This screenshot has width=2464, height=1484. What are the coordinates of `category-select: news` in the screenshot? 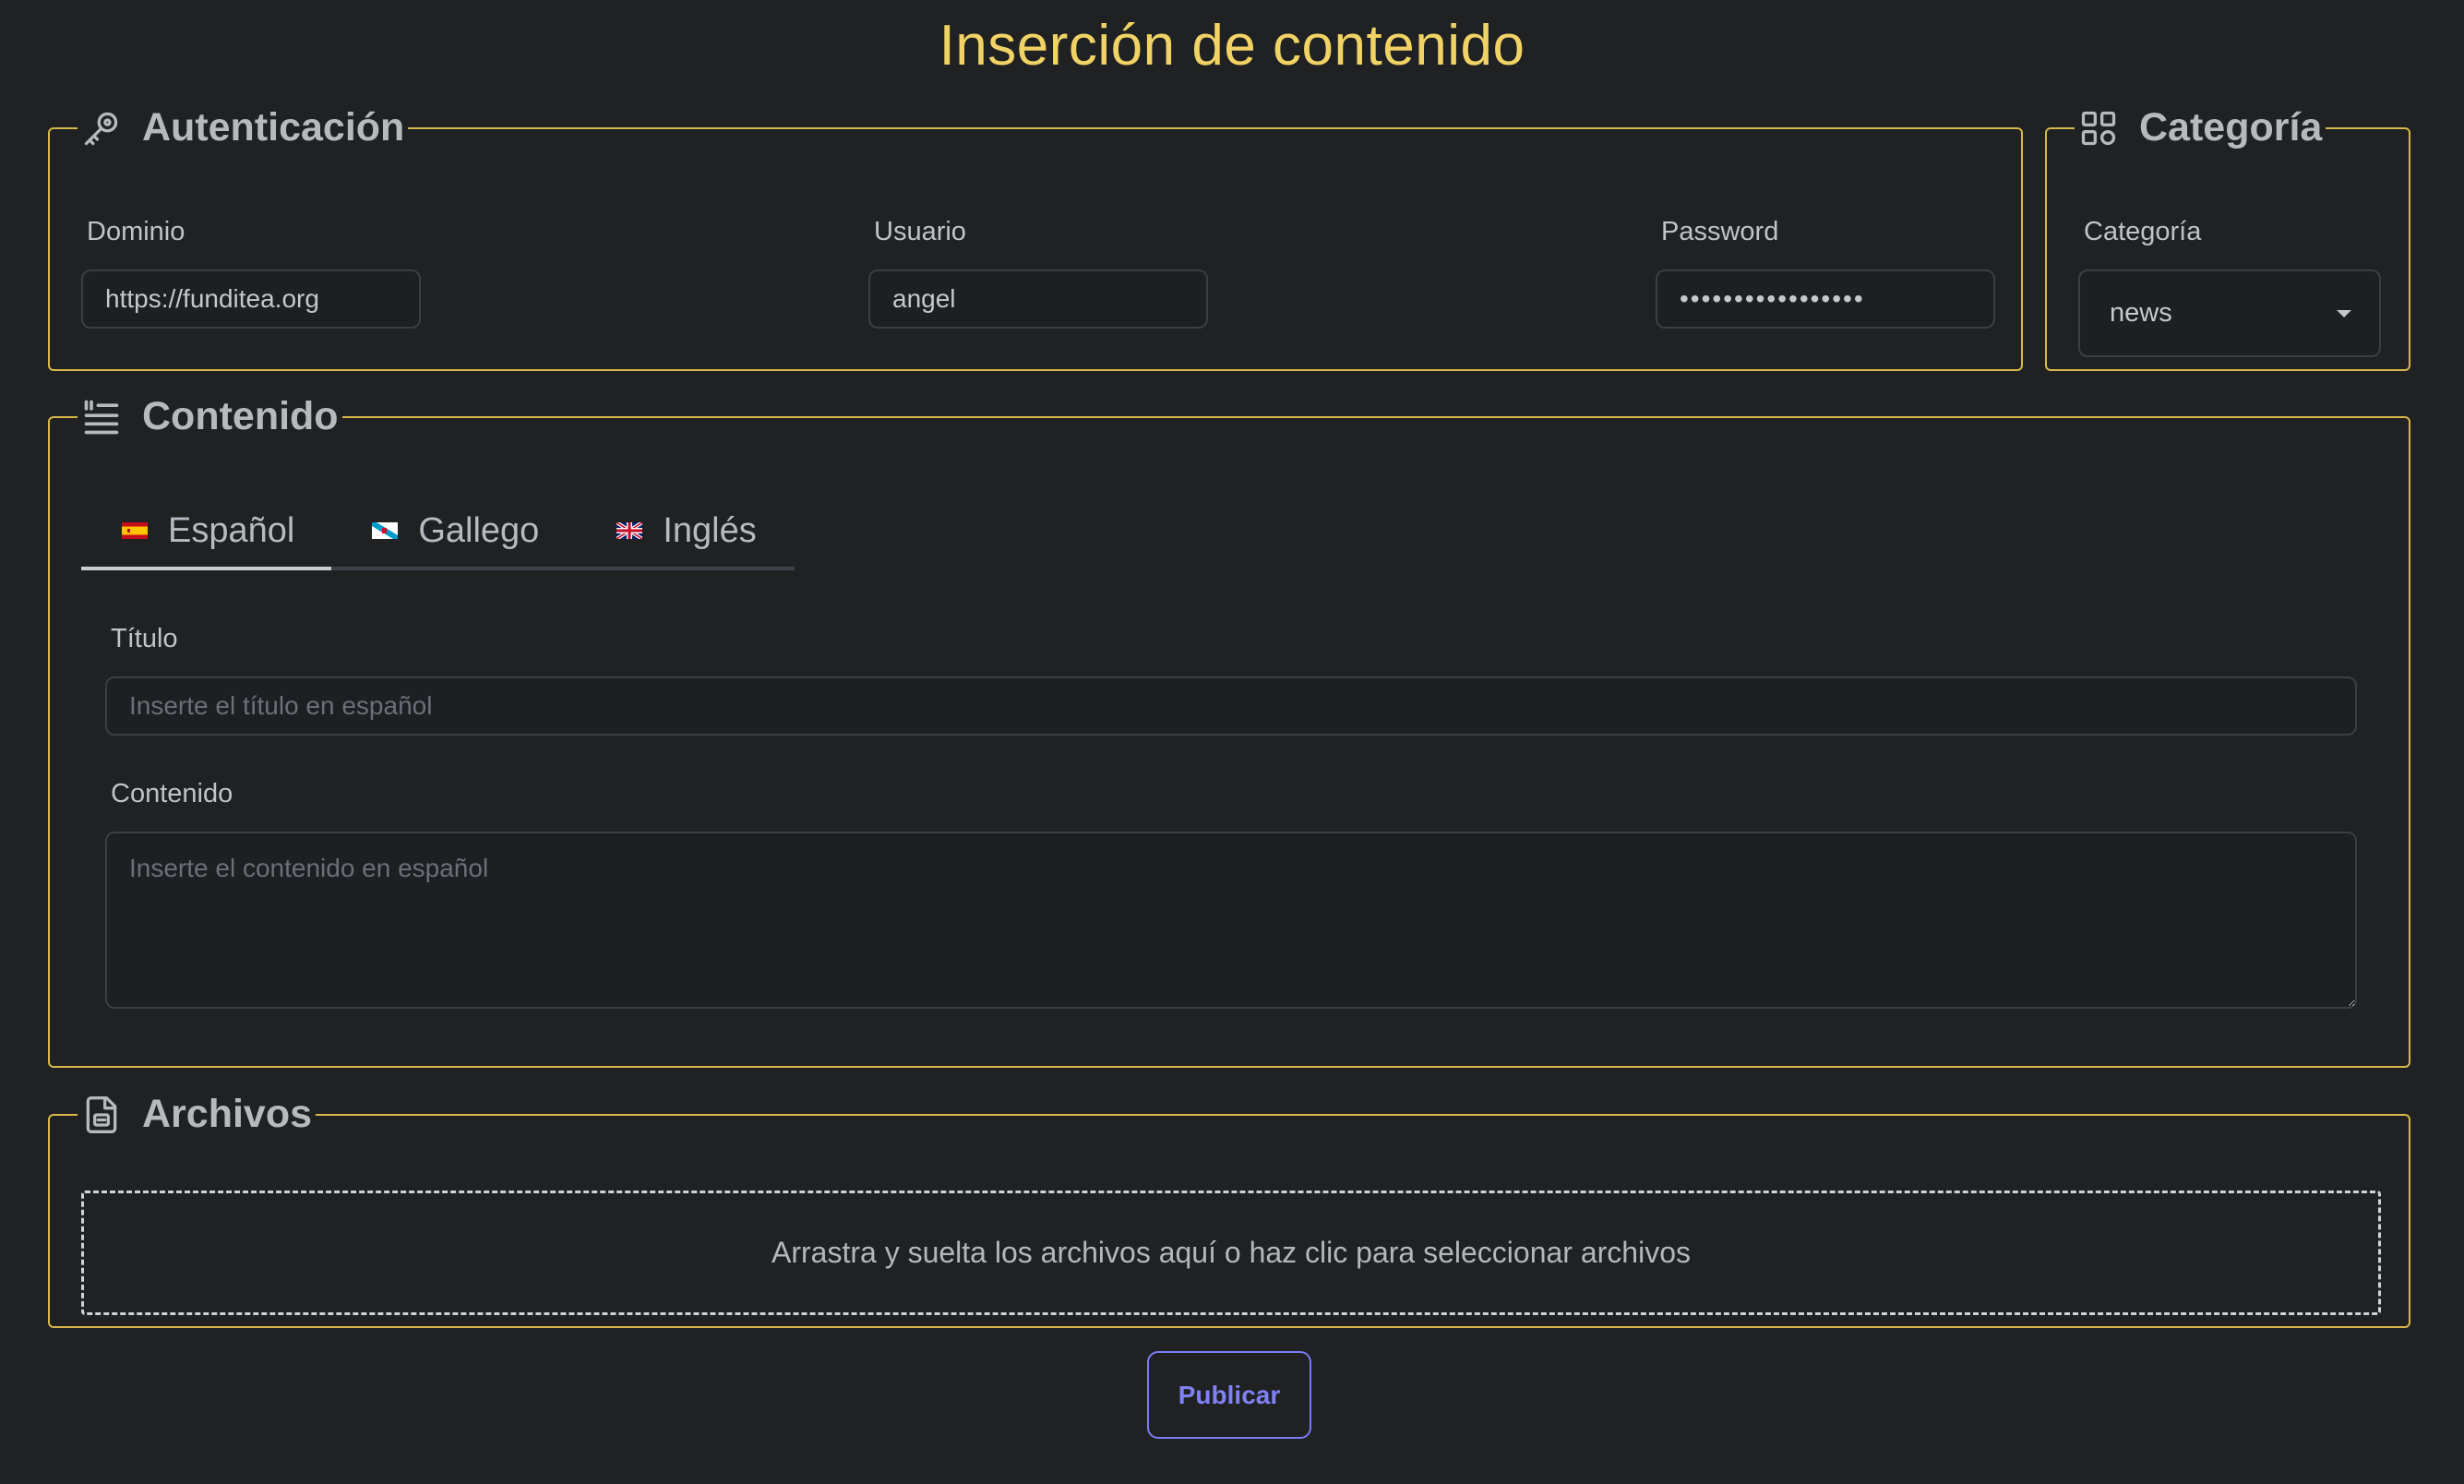 It's located at (2229, 313).